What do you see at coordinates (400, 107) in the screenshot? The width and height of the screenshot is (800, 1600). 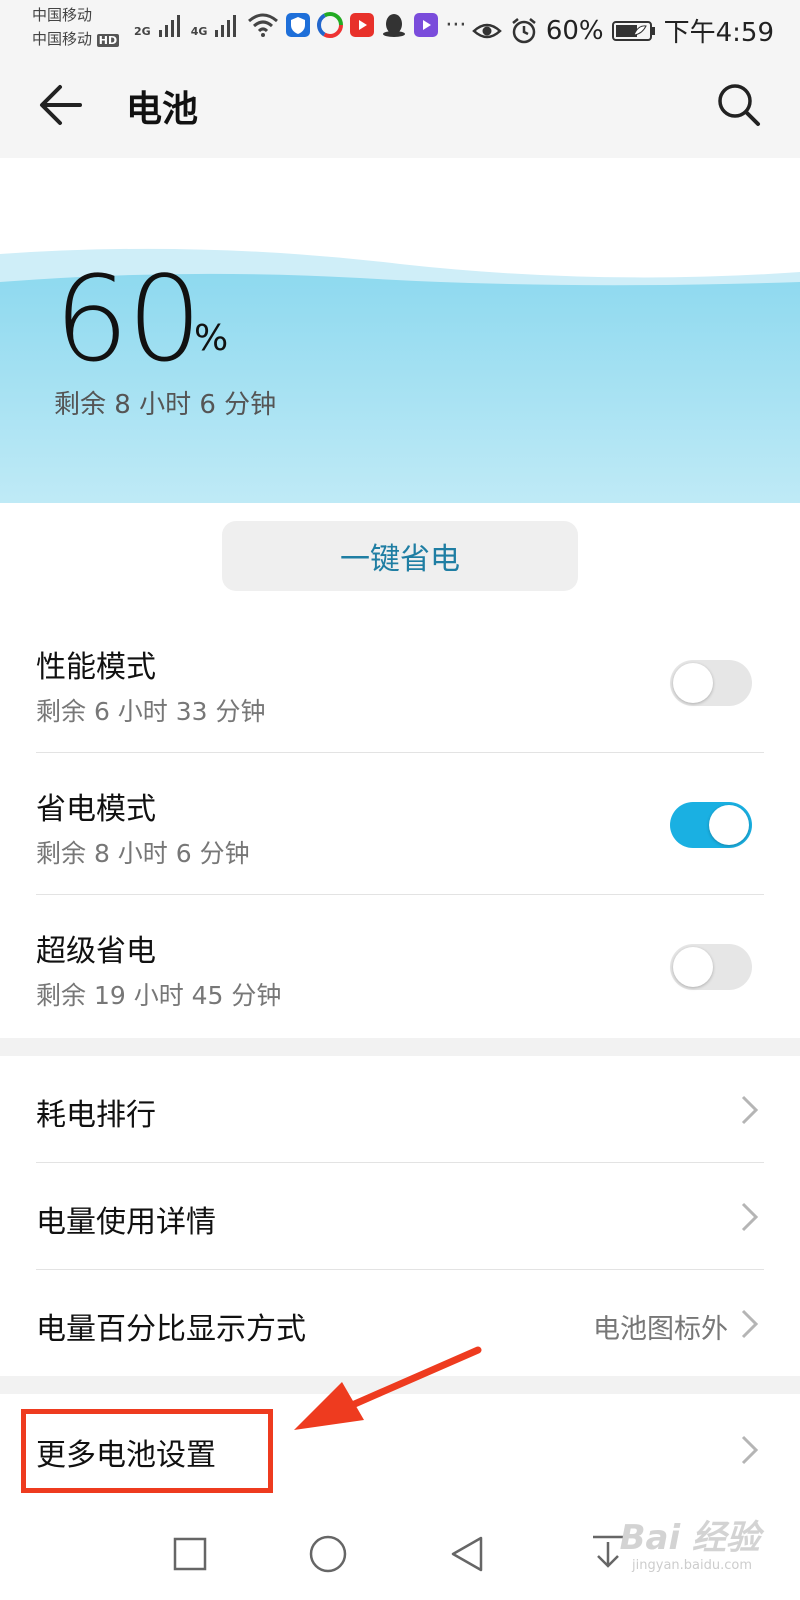 I see `app-header` at bounding box center [400, 107].